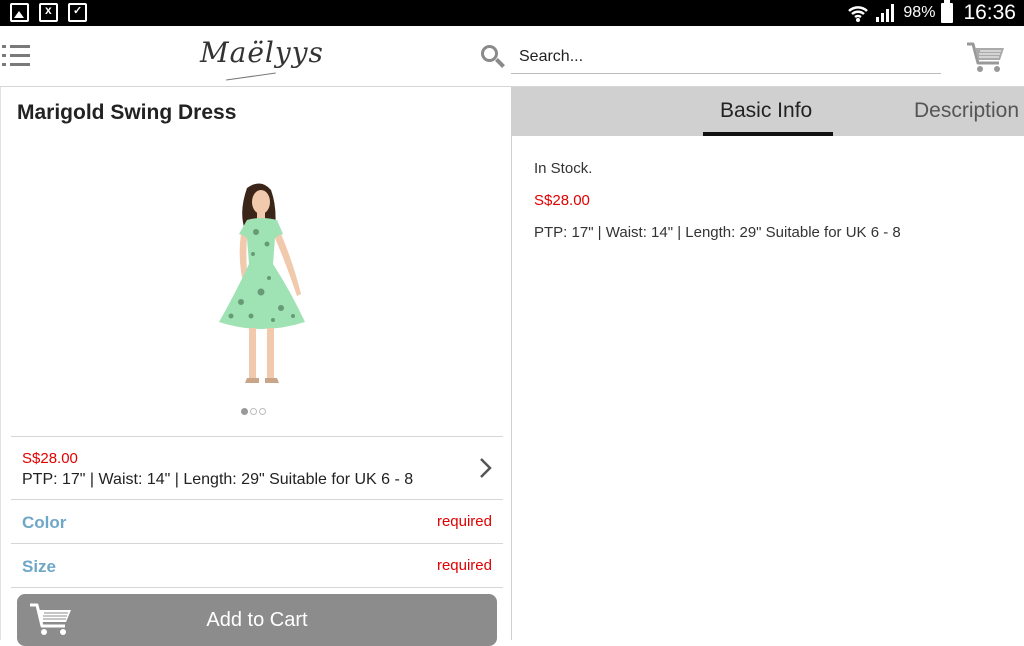 The image size is (1024, 646). I want to click on size-option-row: Size required, so click(257, 566).